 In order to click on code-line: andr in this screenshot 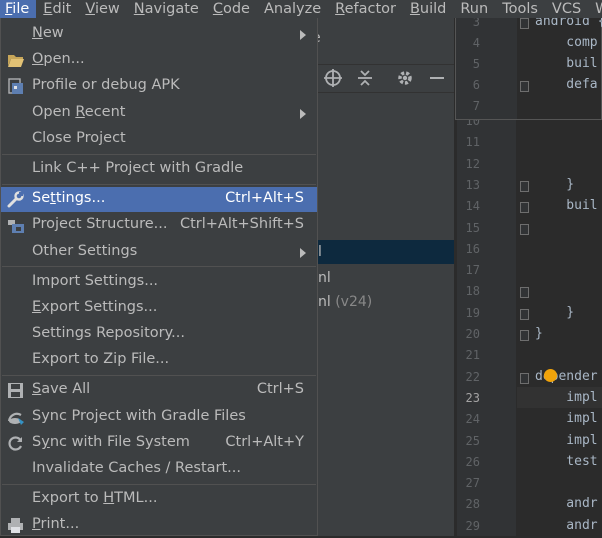, I will do `click(566, 525)`.